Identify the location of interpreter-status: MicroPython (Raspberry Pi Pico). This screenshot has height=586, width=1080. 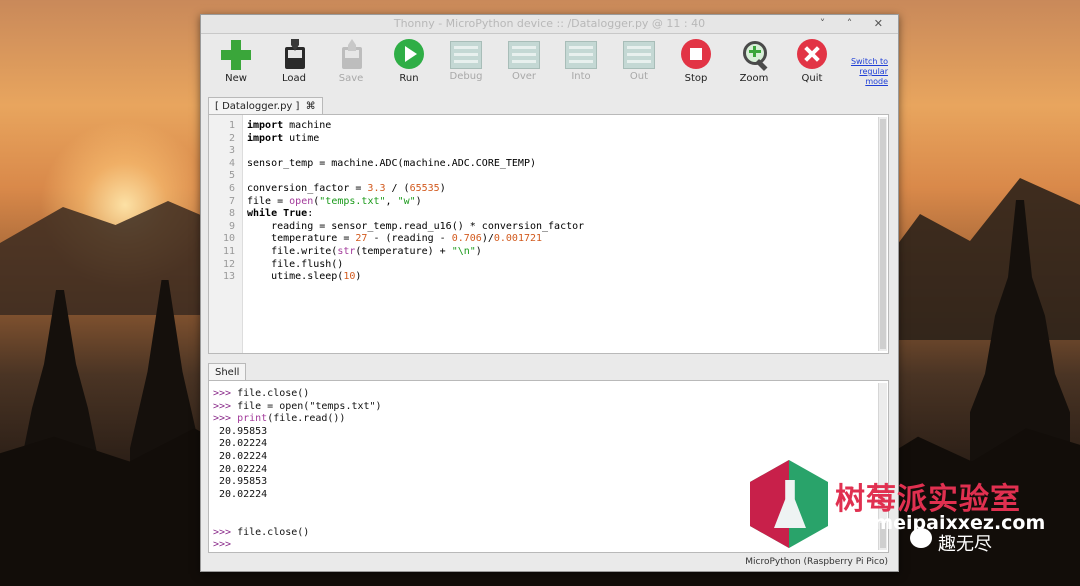
(816, 562).